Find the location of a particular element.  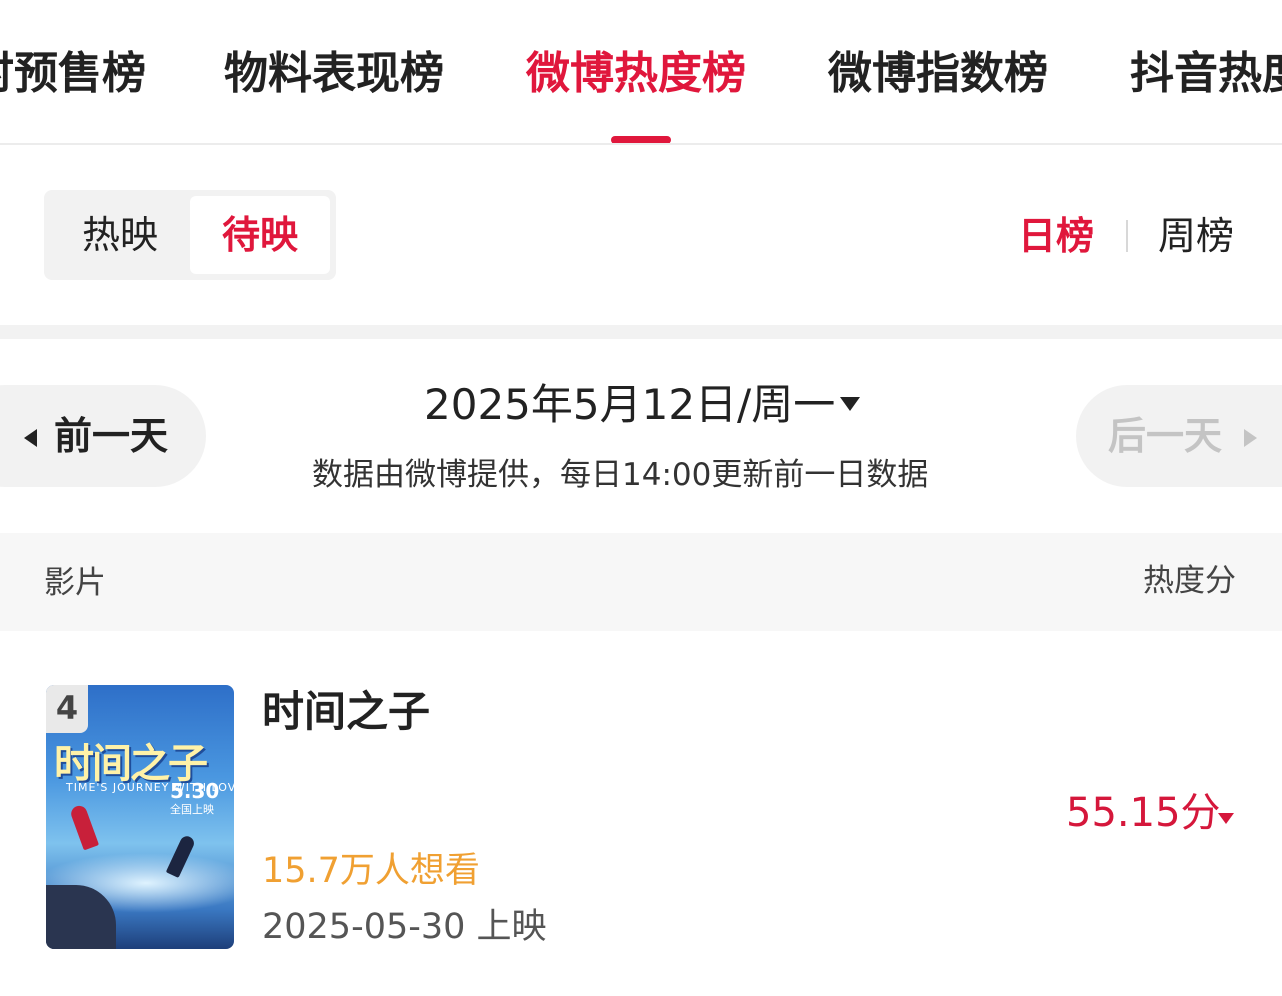

table-header: 影片 热度分 is located at coordinates (641, 582).